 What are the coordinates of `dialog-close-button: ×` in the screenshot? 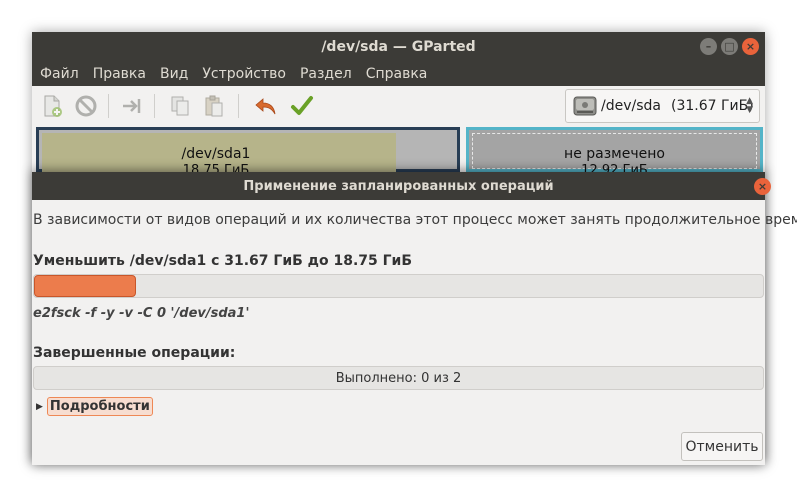 It's located at (762, 186).